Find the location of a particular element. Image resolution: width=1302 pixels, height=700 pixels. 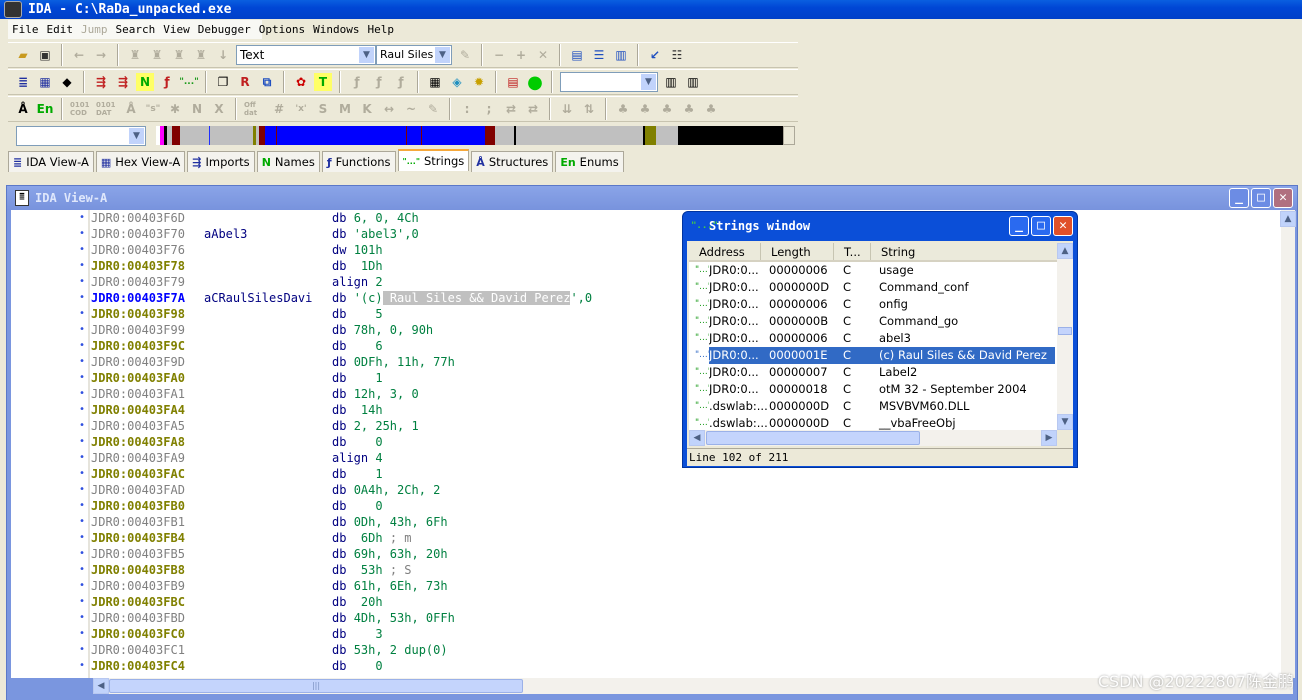

function-f-icon: ƒ is located at coordinates (357, 82).